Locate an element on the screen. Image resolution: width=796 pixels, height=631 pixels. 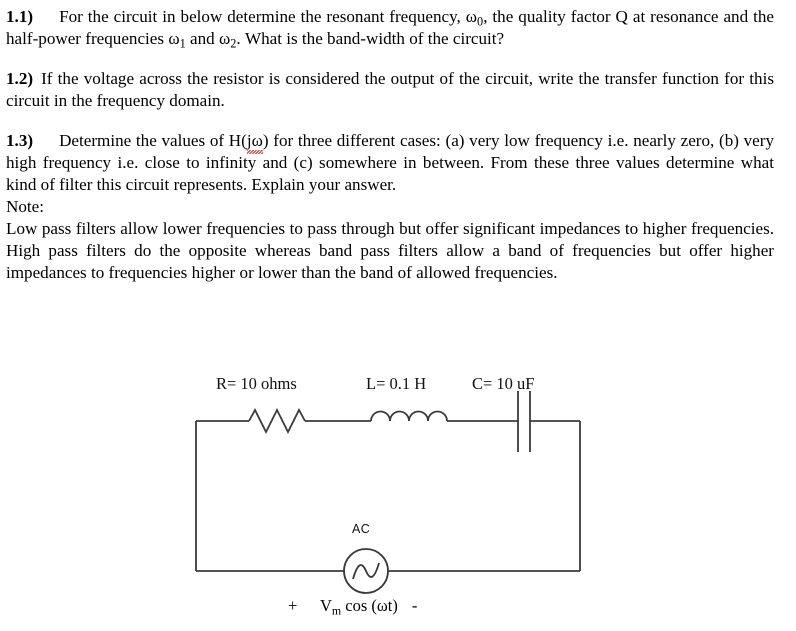
ac-source-sine-icon is located at coordinates (366, 571).